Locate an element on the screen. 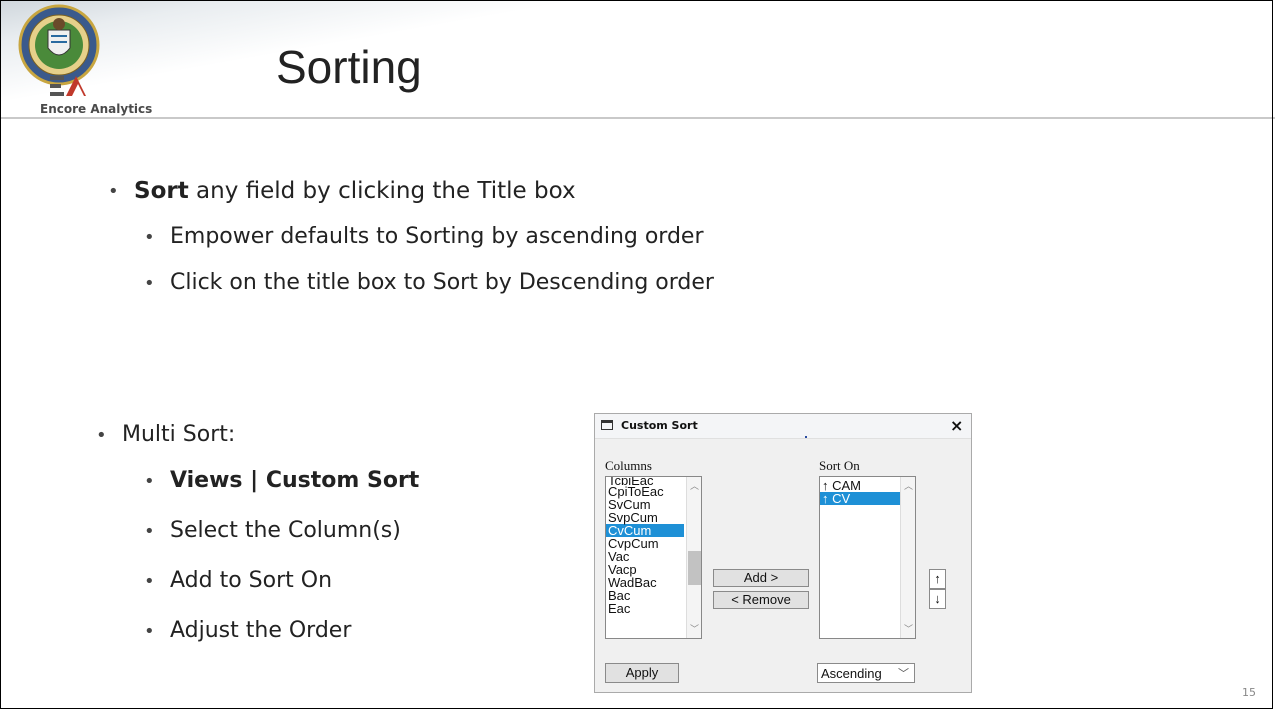 The image size is (1275, 711). bullet-sort-bold: Sort is located at coordinates (161, 191).